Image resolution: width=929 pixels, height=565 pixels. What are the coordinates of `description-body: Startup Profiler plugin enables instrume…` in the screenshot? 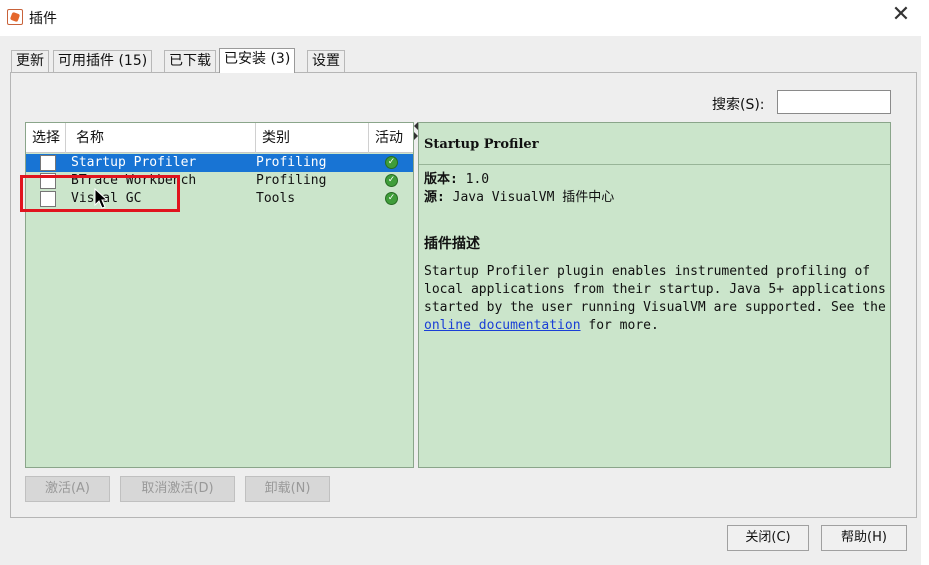 It's located at (655, 289).